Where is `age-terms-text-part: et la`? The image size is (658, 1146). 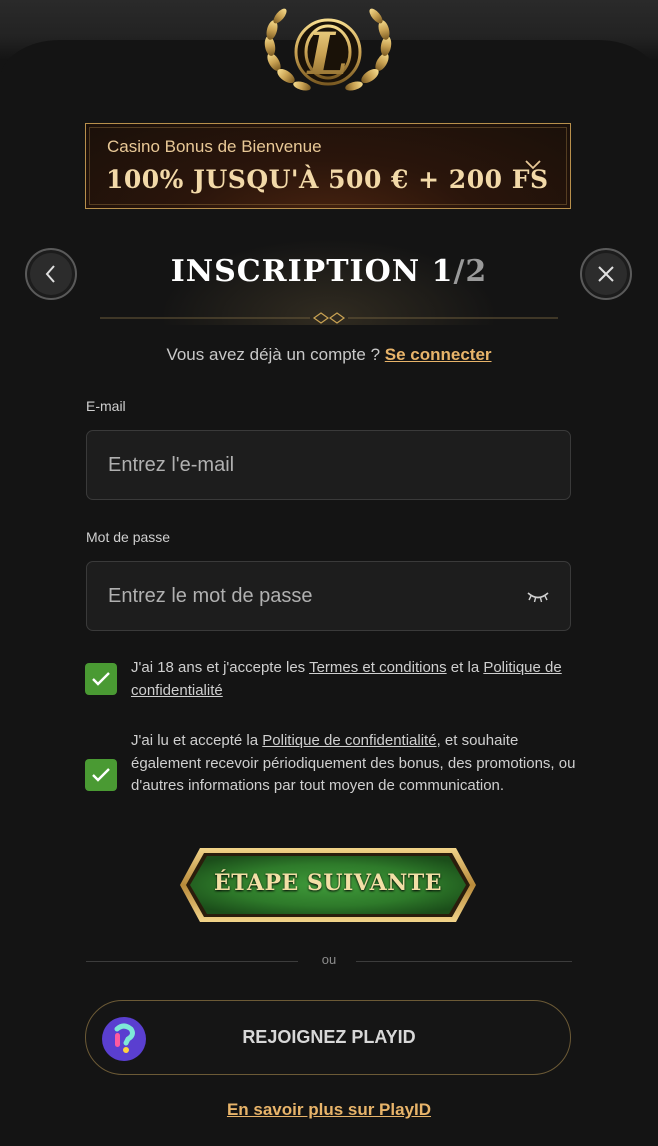
age-terms-text-part: et la is located at coordinates (465, 667).